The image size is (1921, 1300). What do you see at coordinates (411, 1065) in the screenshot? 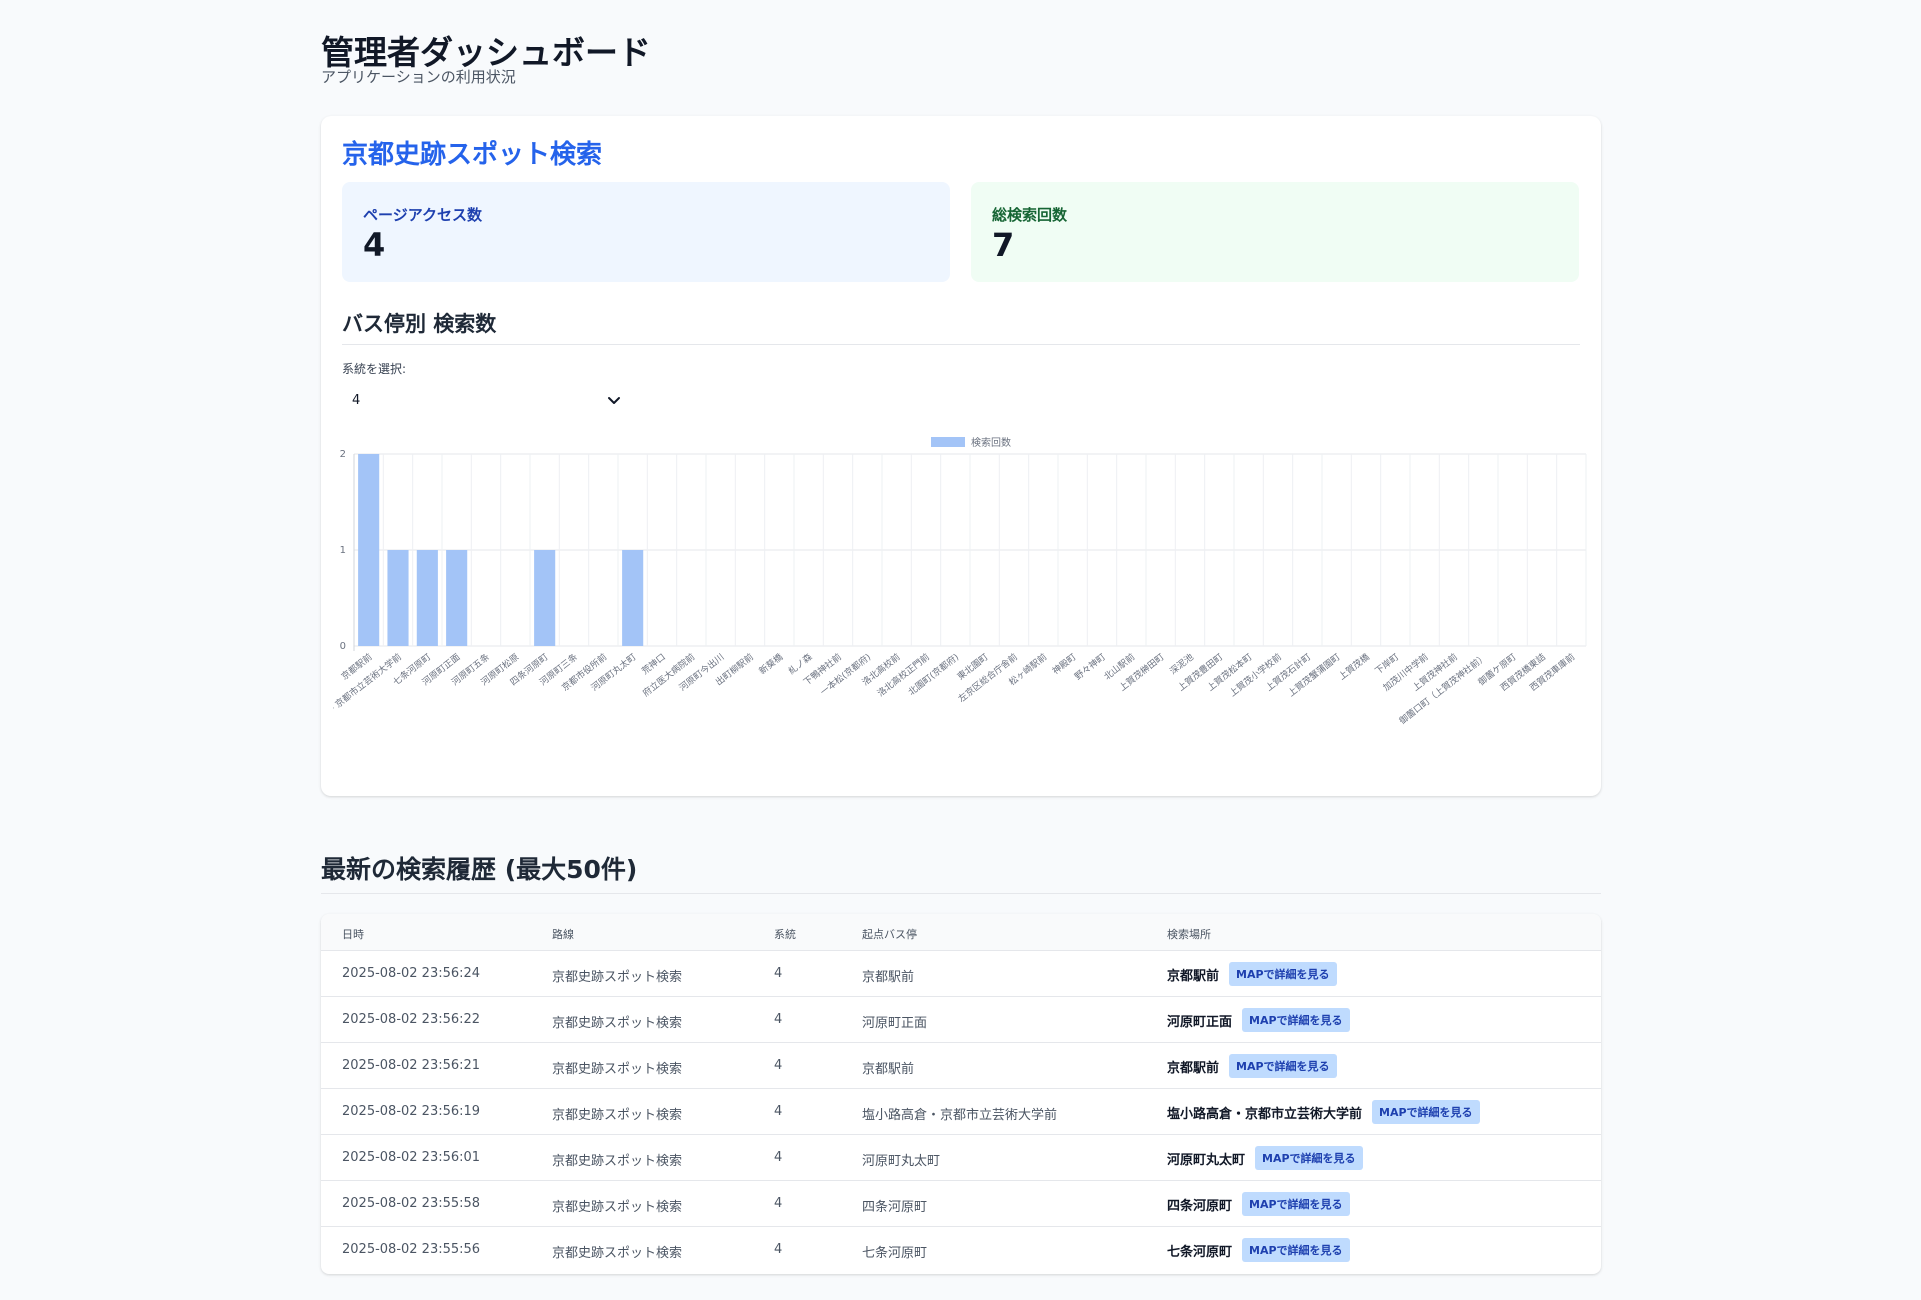
I see `row-date: 2025-08-02 23:56:21` at bounding box center [411, 1065].